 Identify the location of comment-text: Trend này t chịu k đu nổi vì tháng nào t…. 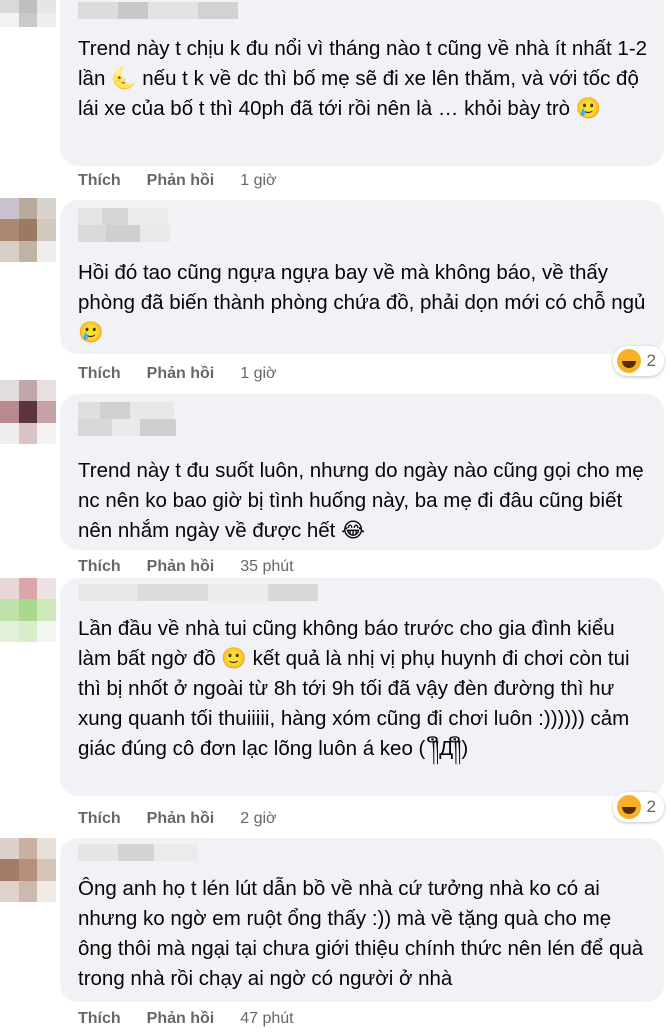
(363, 78).